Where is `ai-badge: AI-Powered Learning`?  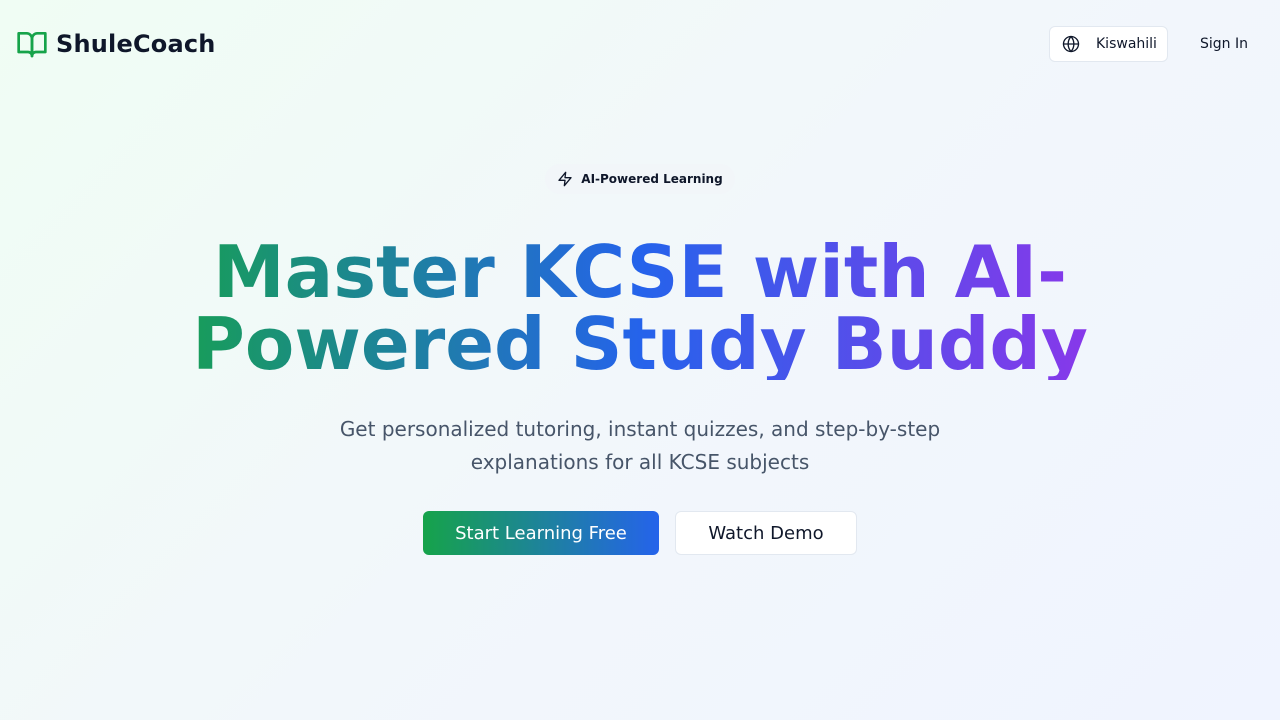 ai-badge: AI-Powered Learning is located at coordinates (640, 179).